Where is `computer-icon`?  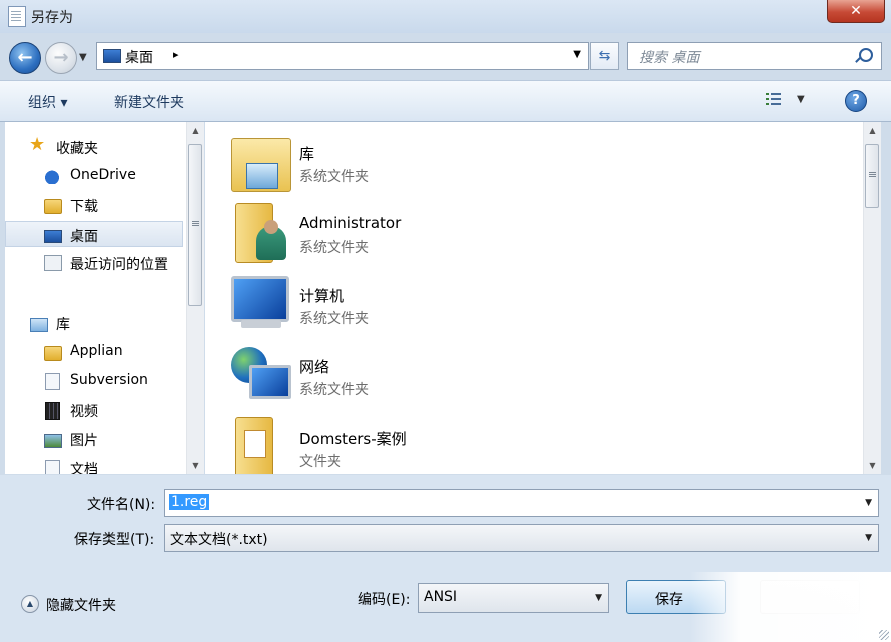
computer-icon is located at coordinates (260, 303).